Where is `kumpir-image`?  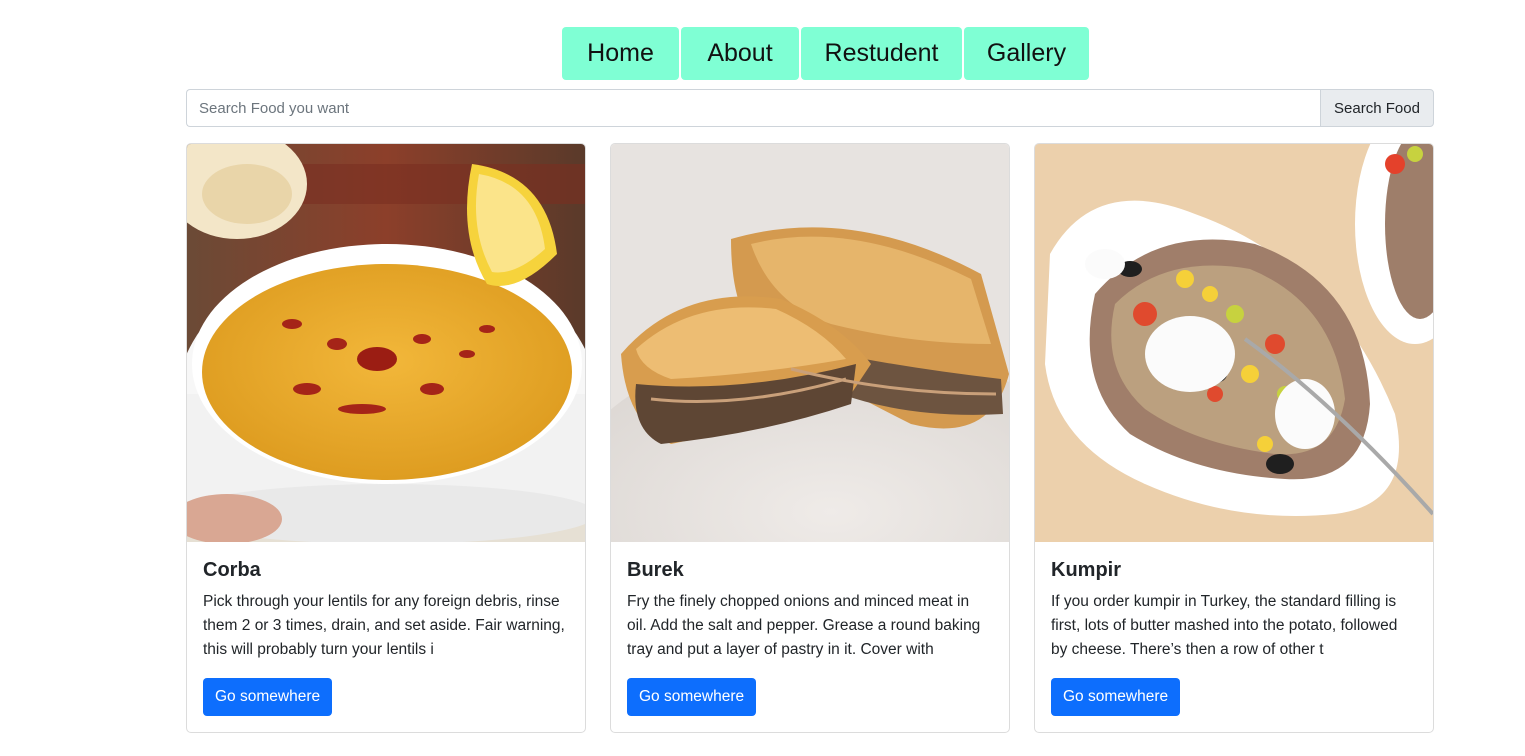 kumpir-image is located at coordinates (1234, 343).